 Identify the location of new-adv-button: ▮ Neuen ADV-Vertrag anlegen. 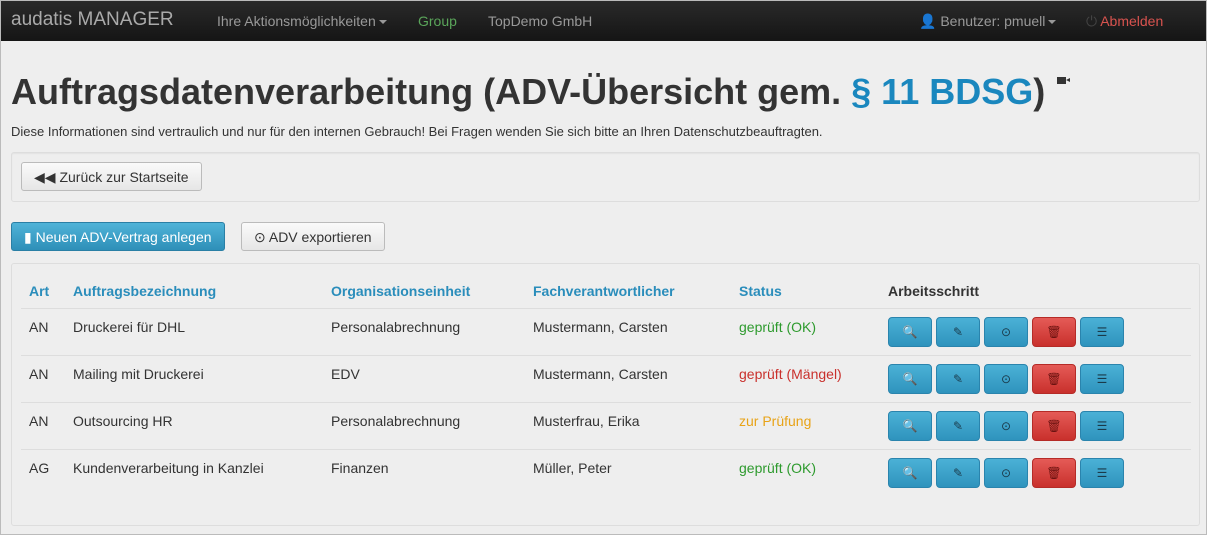
(118, 236).